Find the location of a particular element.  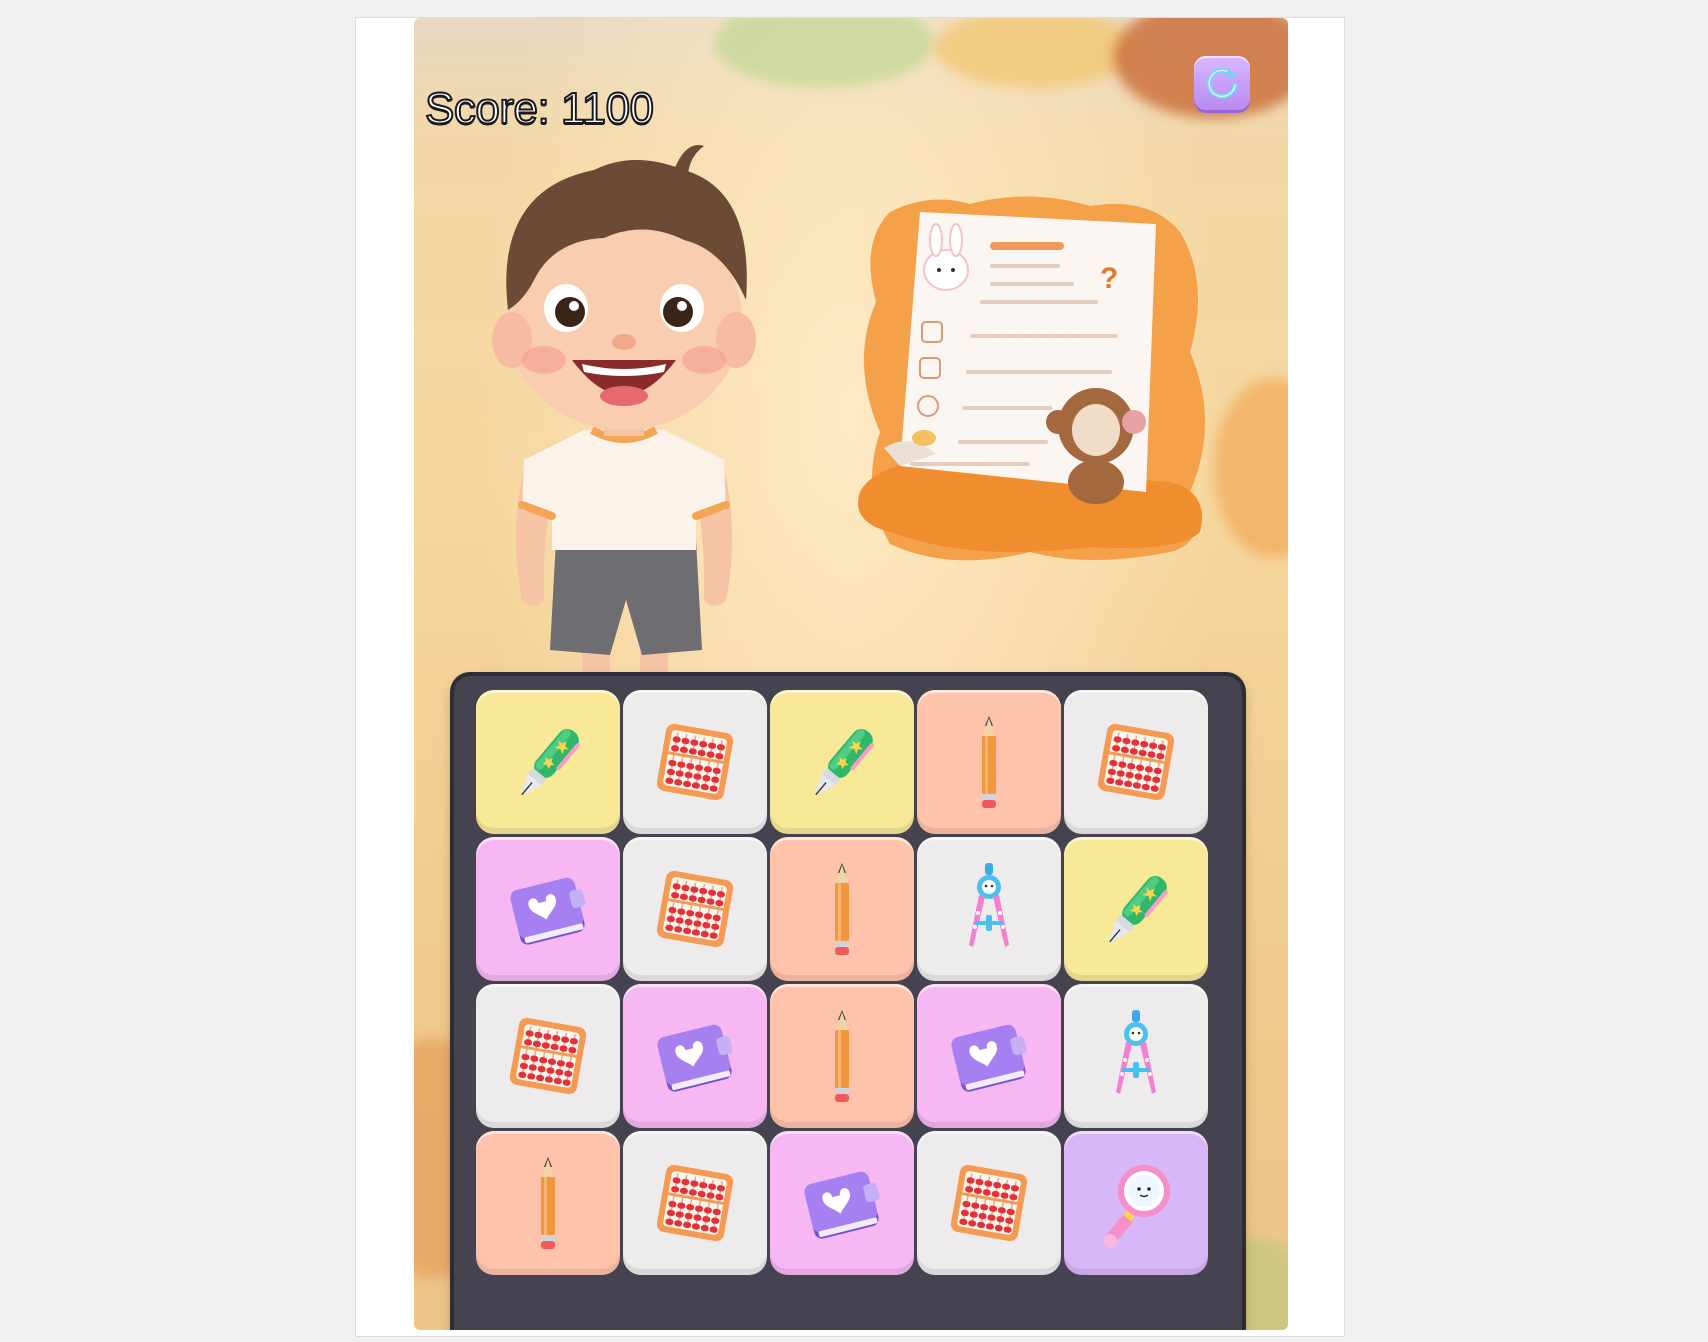

tile-r4-c5 is located at coordinates (1136, 1203).